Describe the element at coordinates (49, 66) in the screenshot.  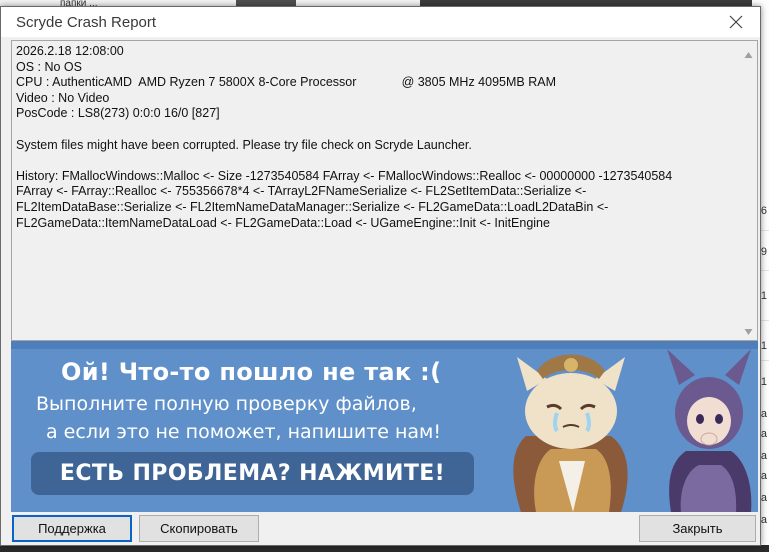
I see `log-line: OS : No OS` at that location.